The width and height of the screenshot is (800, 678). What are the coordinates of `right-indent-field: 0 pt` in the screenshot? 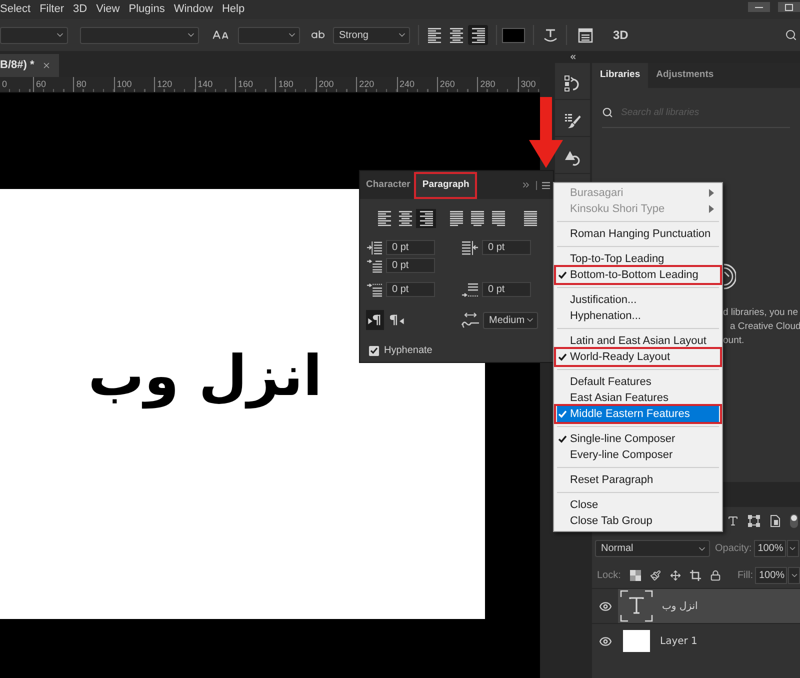 It's located at (506, 247).